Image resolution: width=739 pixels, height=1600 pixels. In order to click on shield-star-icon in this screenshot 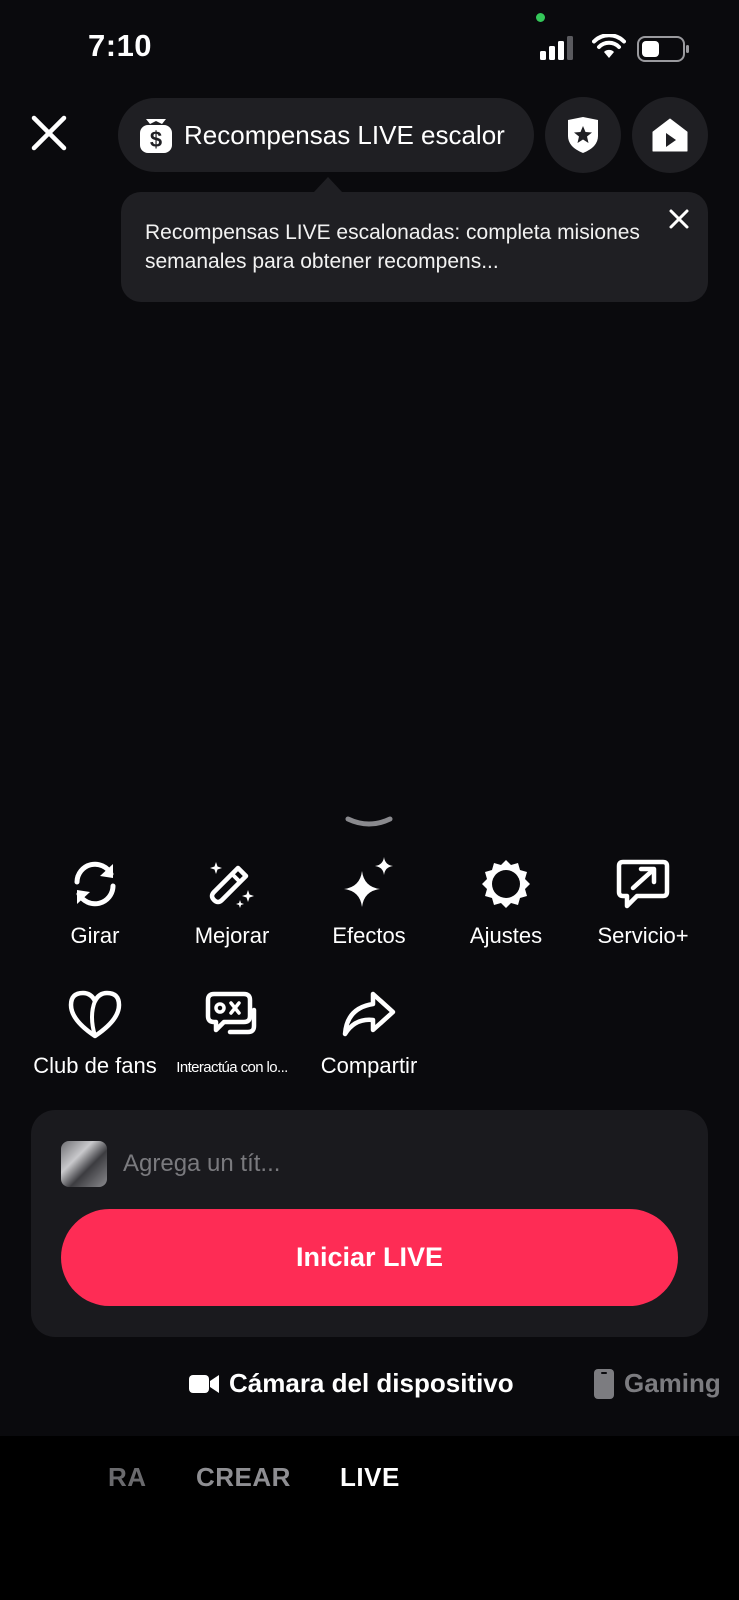, I will do `click(583, 135)`.